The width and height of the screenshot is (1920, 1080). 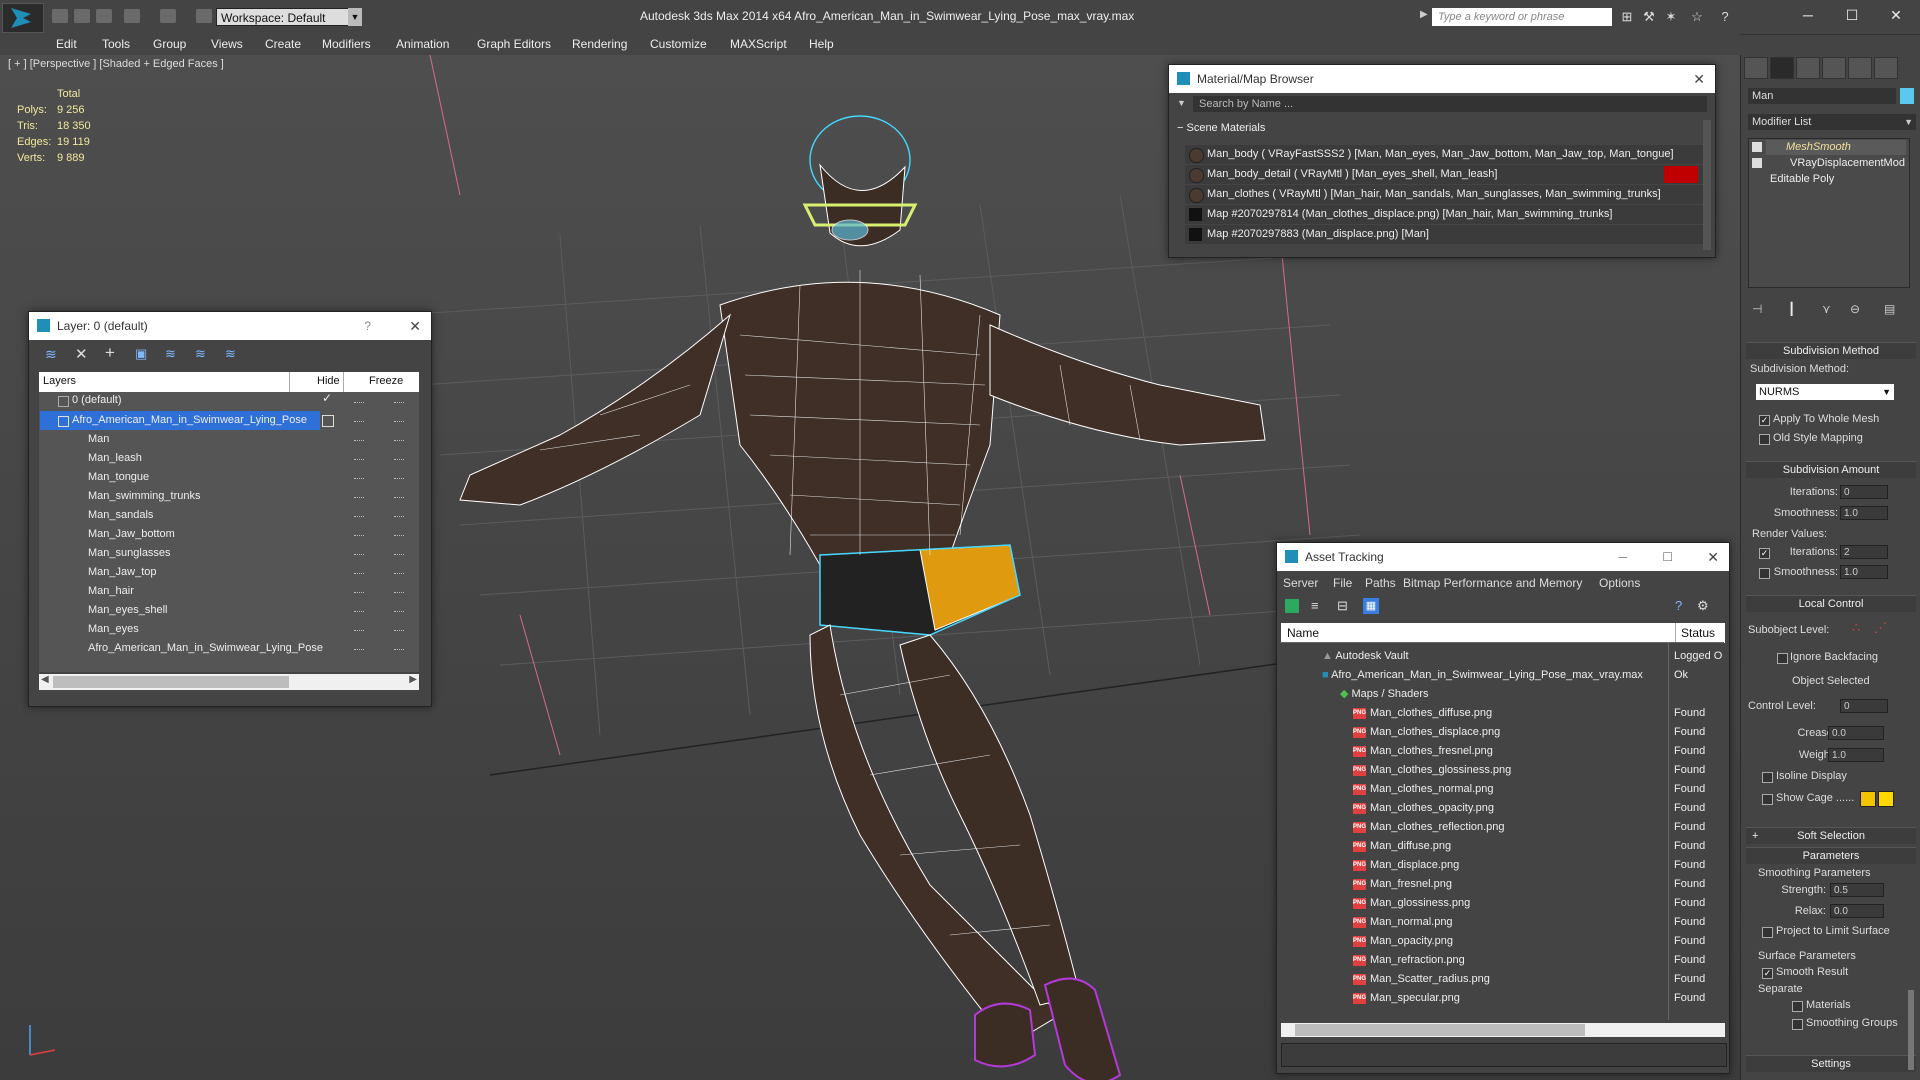 I want to click on horizontal-scrollbar, so click(x=1503, y=1030).